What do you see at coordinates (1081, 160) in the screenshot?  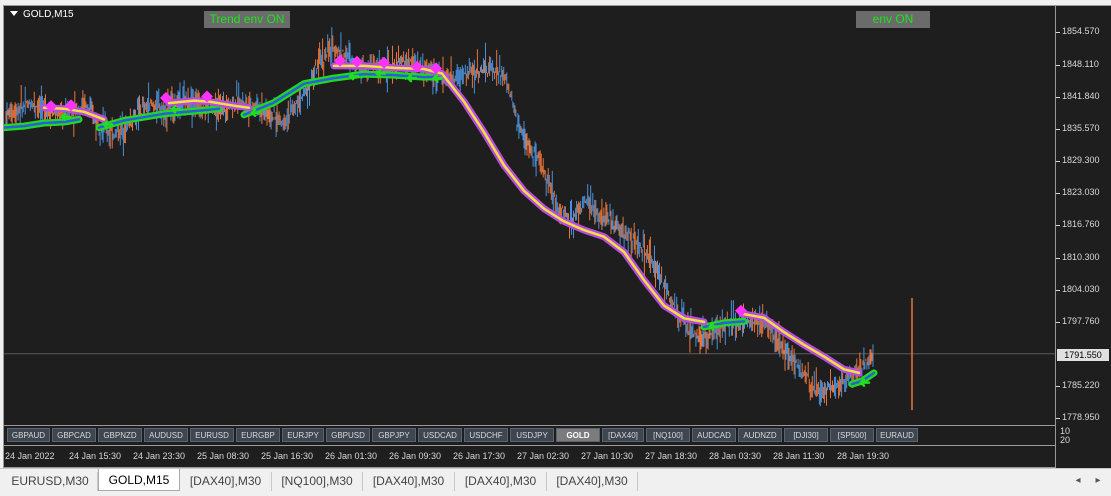 I see `price-tick-label: 1829.300` at bounding box center [1081, 160].